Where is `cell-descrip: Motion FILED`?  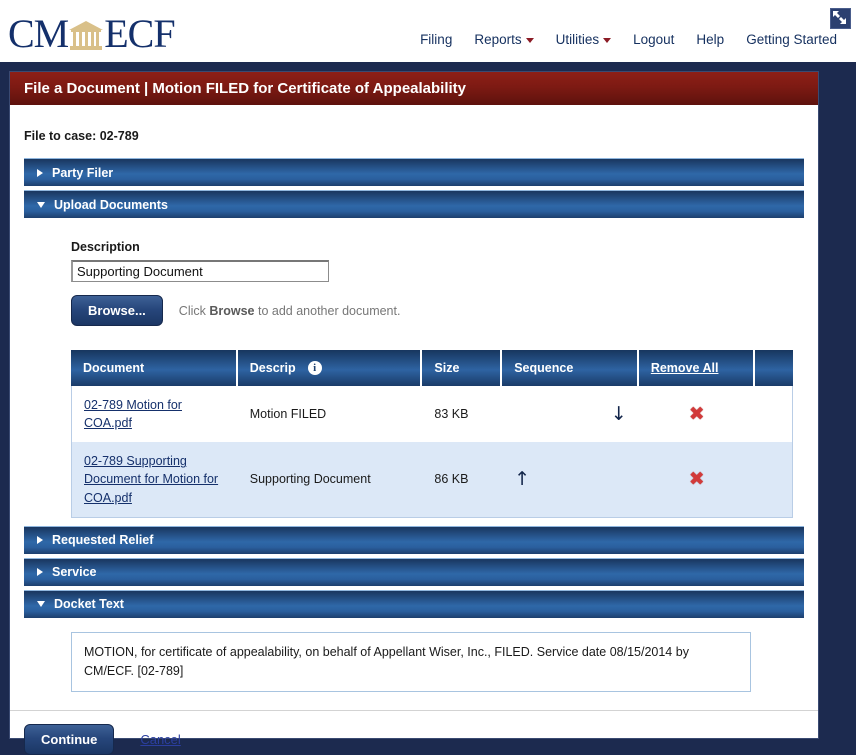
cell-descrip: Motion FILED is located at coordinates (330, 414).